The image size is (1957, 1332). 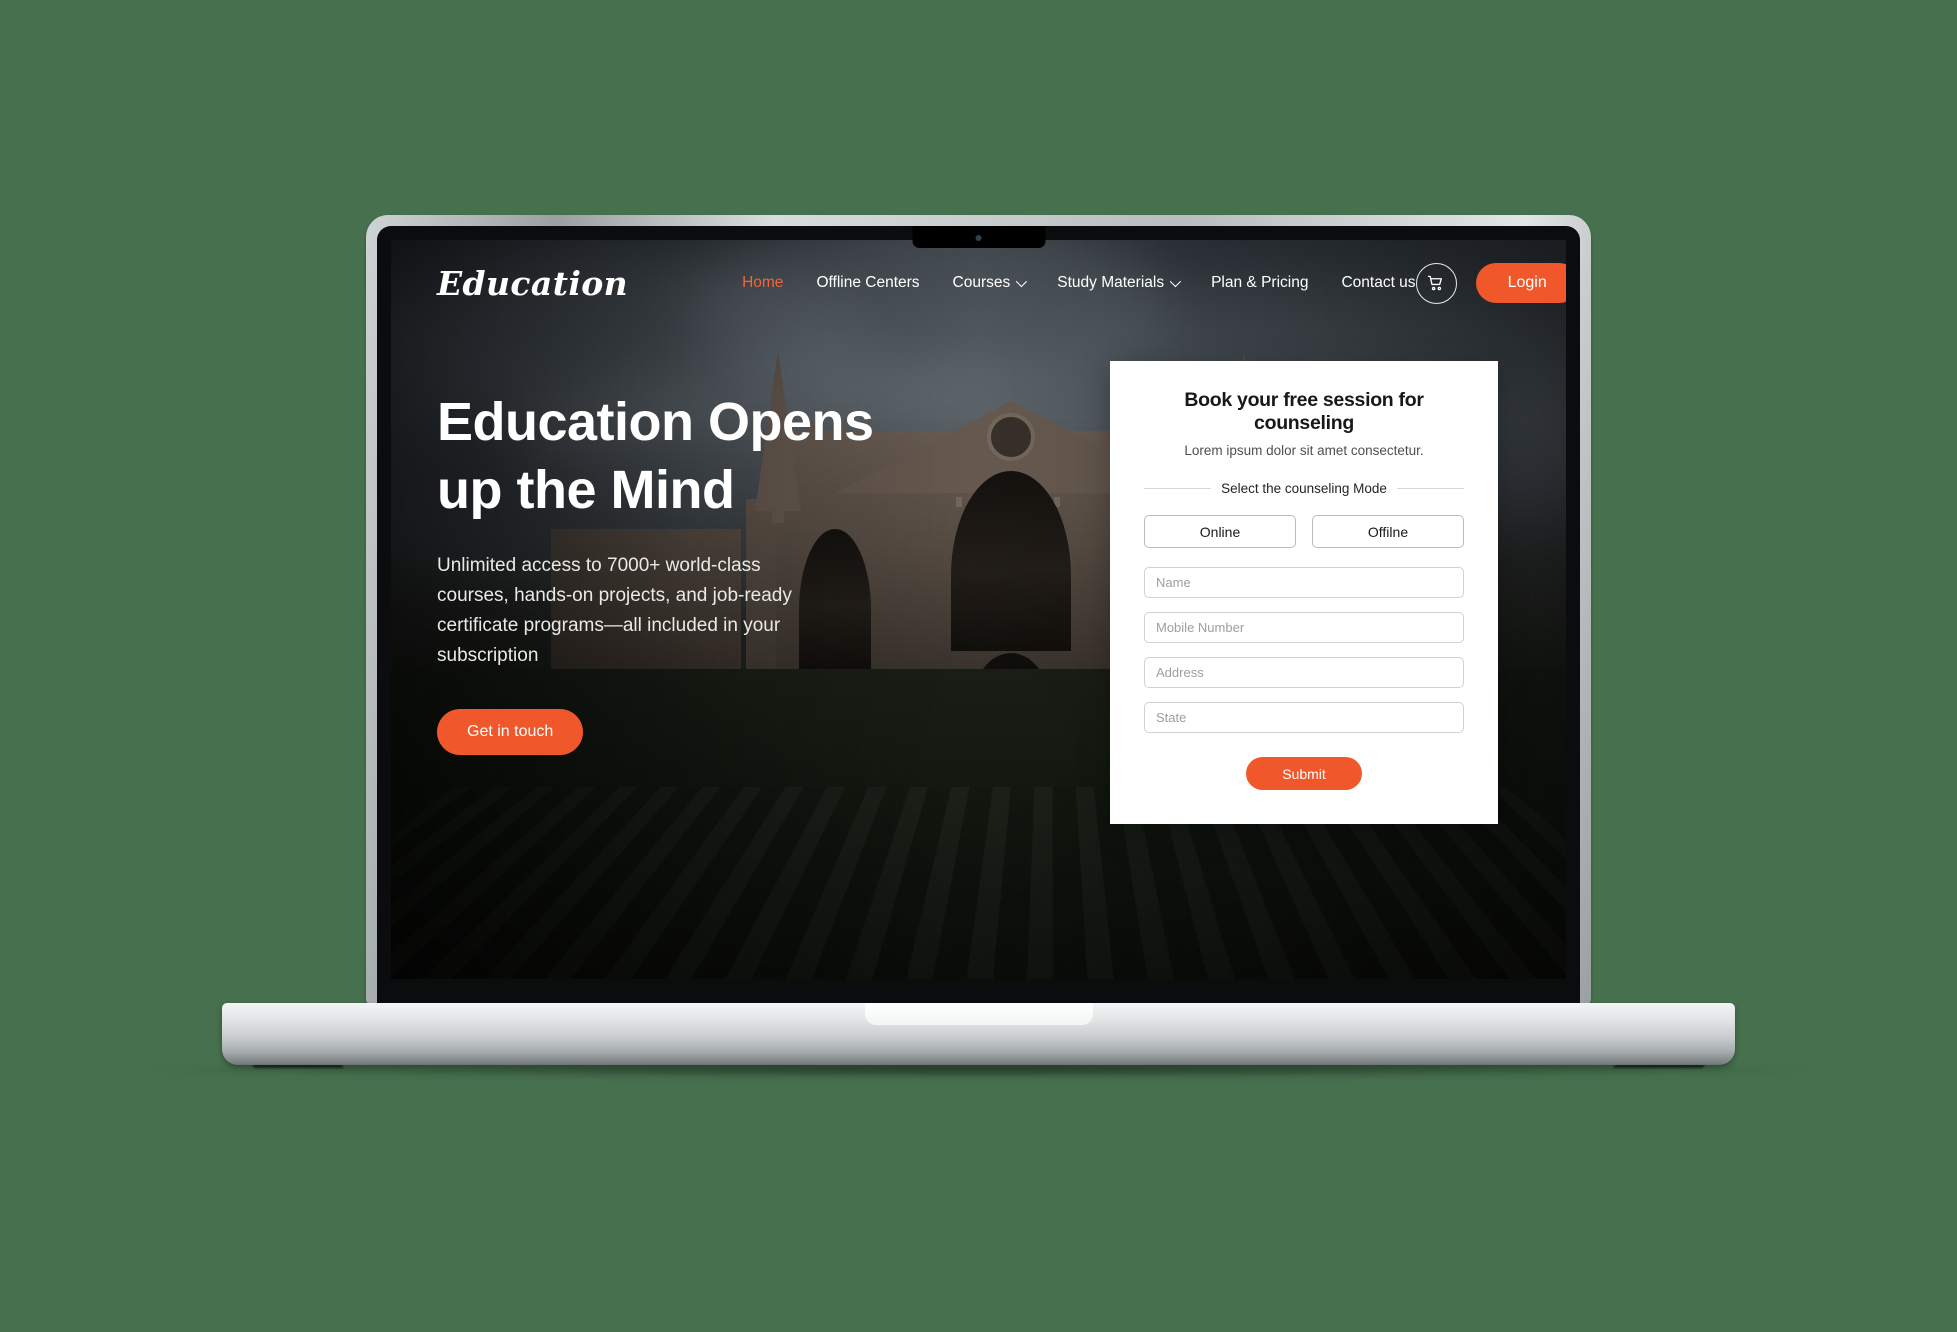 What do you see at coordinates (1304, 773) in the screenshot?
I see `submit-button: Submit` at bounding box center [1304, 773].